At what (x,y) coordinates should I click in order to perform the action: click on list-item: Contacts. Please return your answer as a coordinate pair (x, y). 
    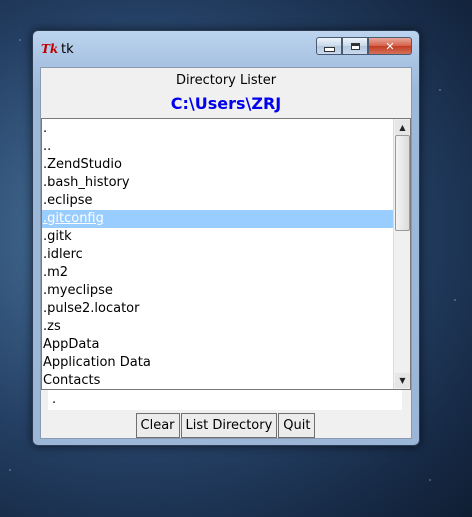
    Looking at the image, I should click on (217, 380).